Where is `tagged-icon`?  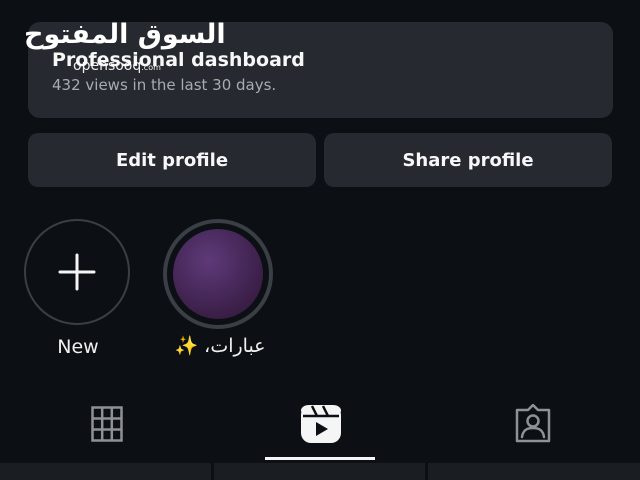 tagged-icon is located at coordinates (533, 423).